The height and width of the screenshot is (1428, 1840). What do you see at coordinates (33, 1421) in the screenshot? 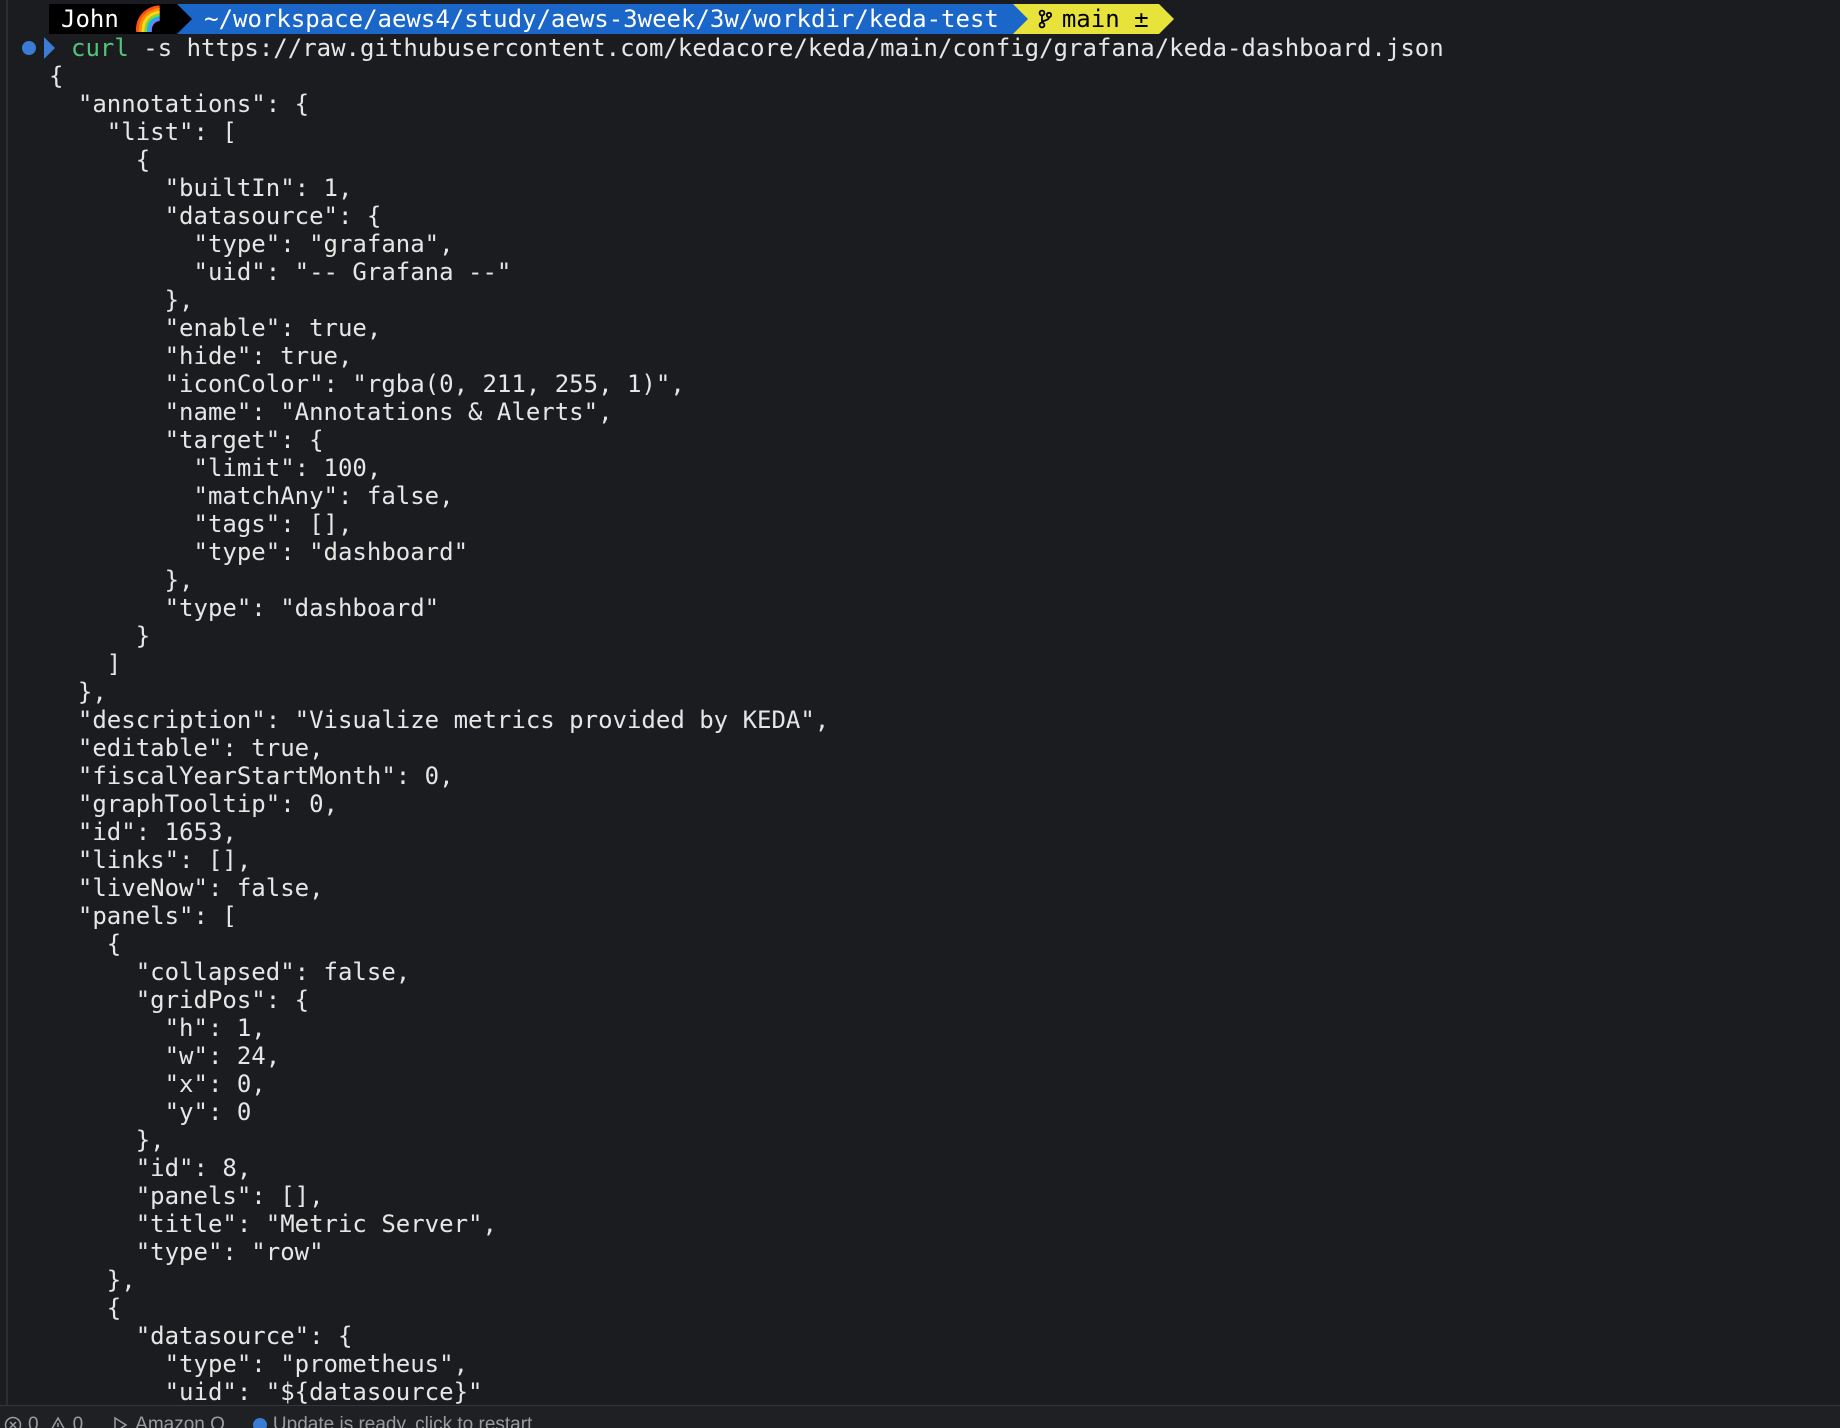
I see `error-count: 0` at bounding box center [33, 1421].